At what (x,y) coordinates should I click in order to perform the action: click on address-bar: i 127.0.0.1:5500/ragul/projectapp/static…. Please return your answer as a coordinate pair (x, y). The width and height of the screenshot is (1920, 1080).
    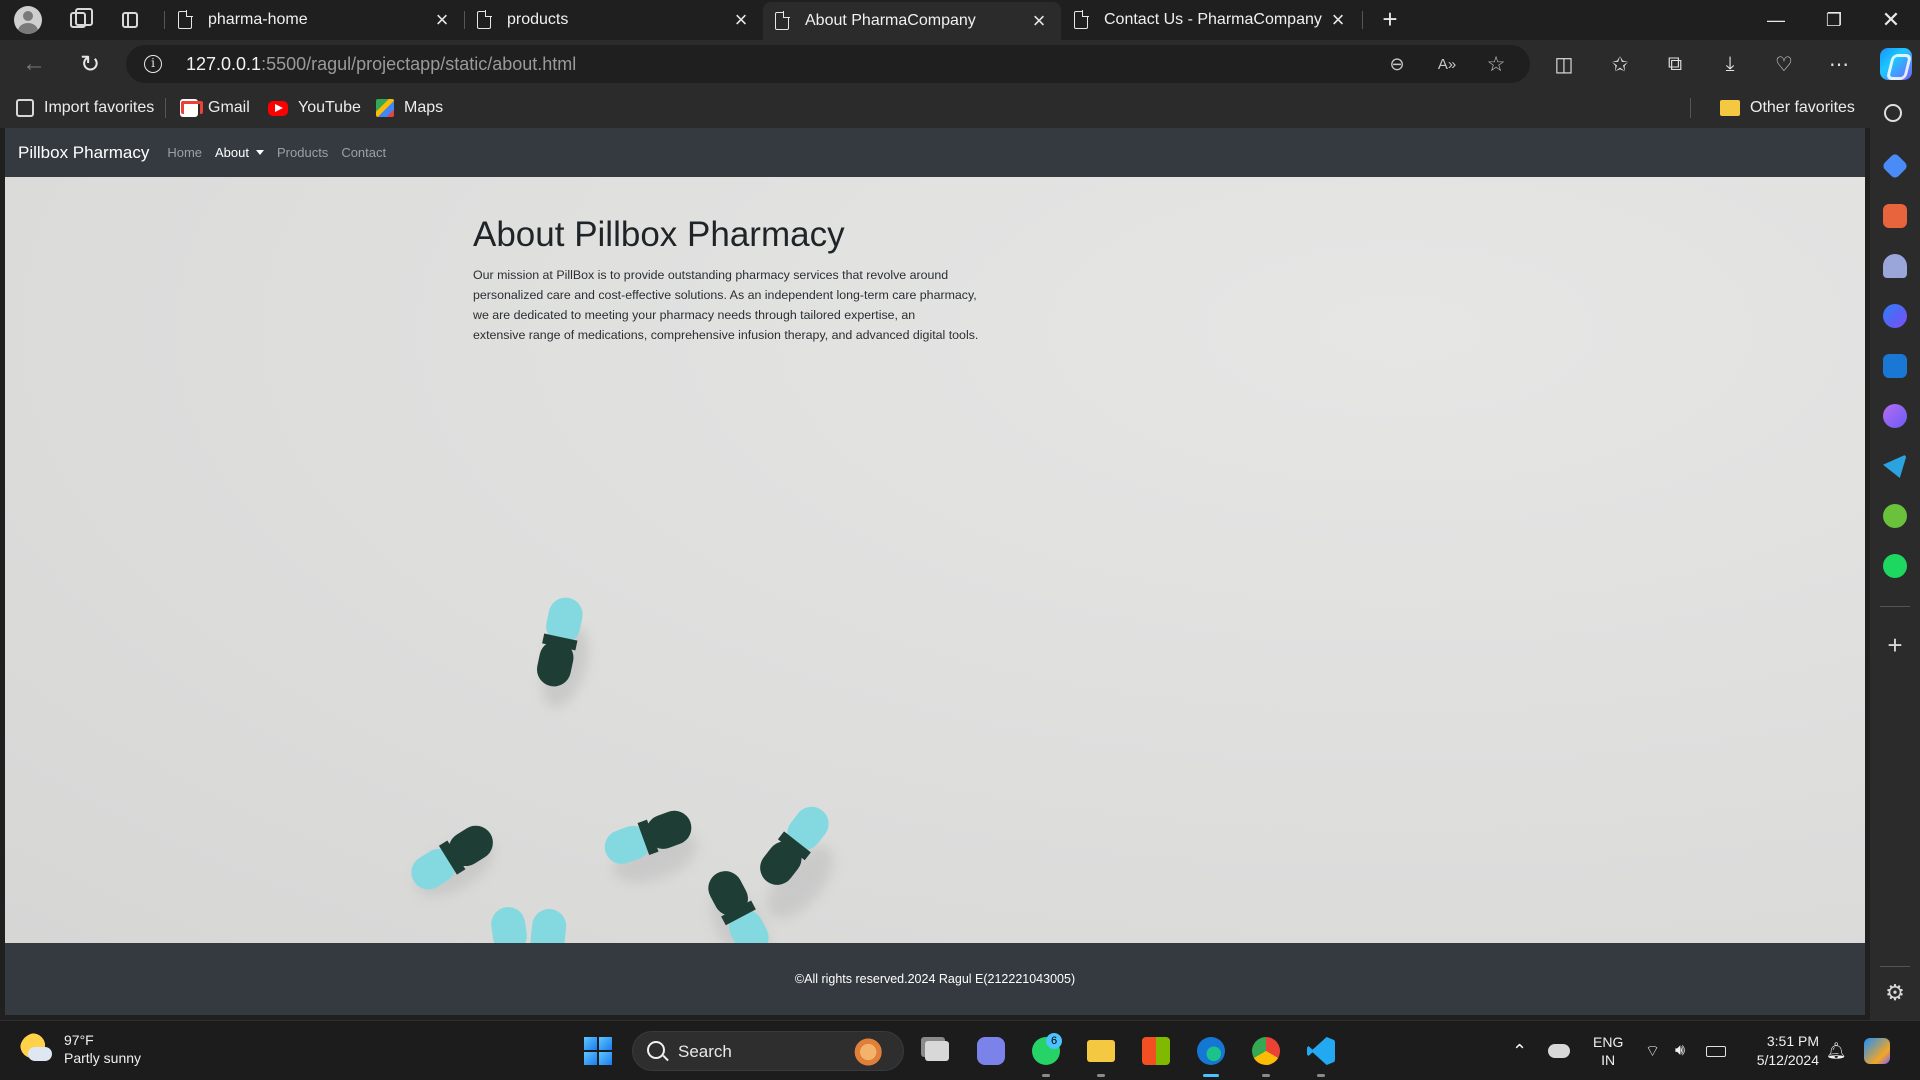
    Looking at the image, I should click on (828, 64).